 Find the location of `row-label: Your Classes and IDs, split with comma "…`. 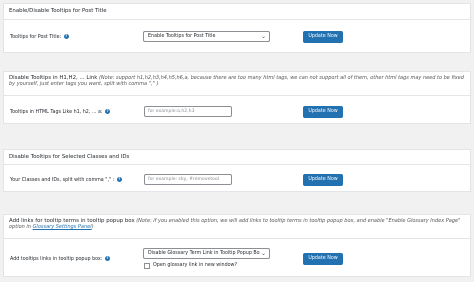

row-label: Your Classes and IDs, split with comma "… is located at coordinates (66, 180).